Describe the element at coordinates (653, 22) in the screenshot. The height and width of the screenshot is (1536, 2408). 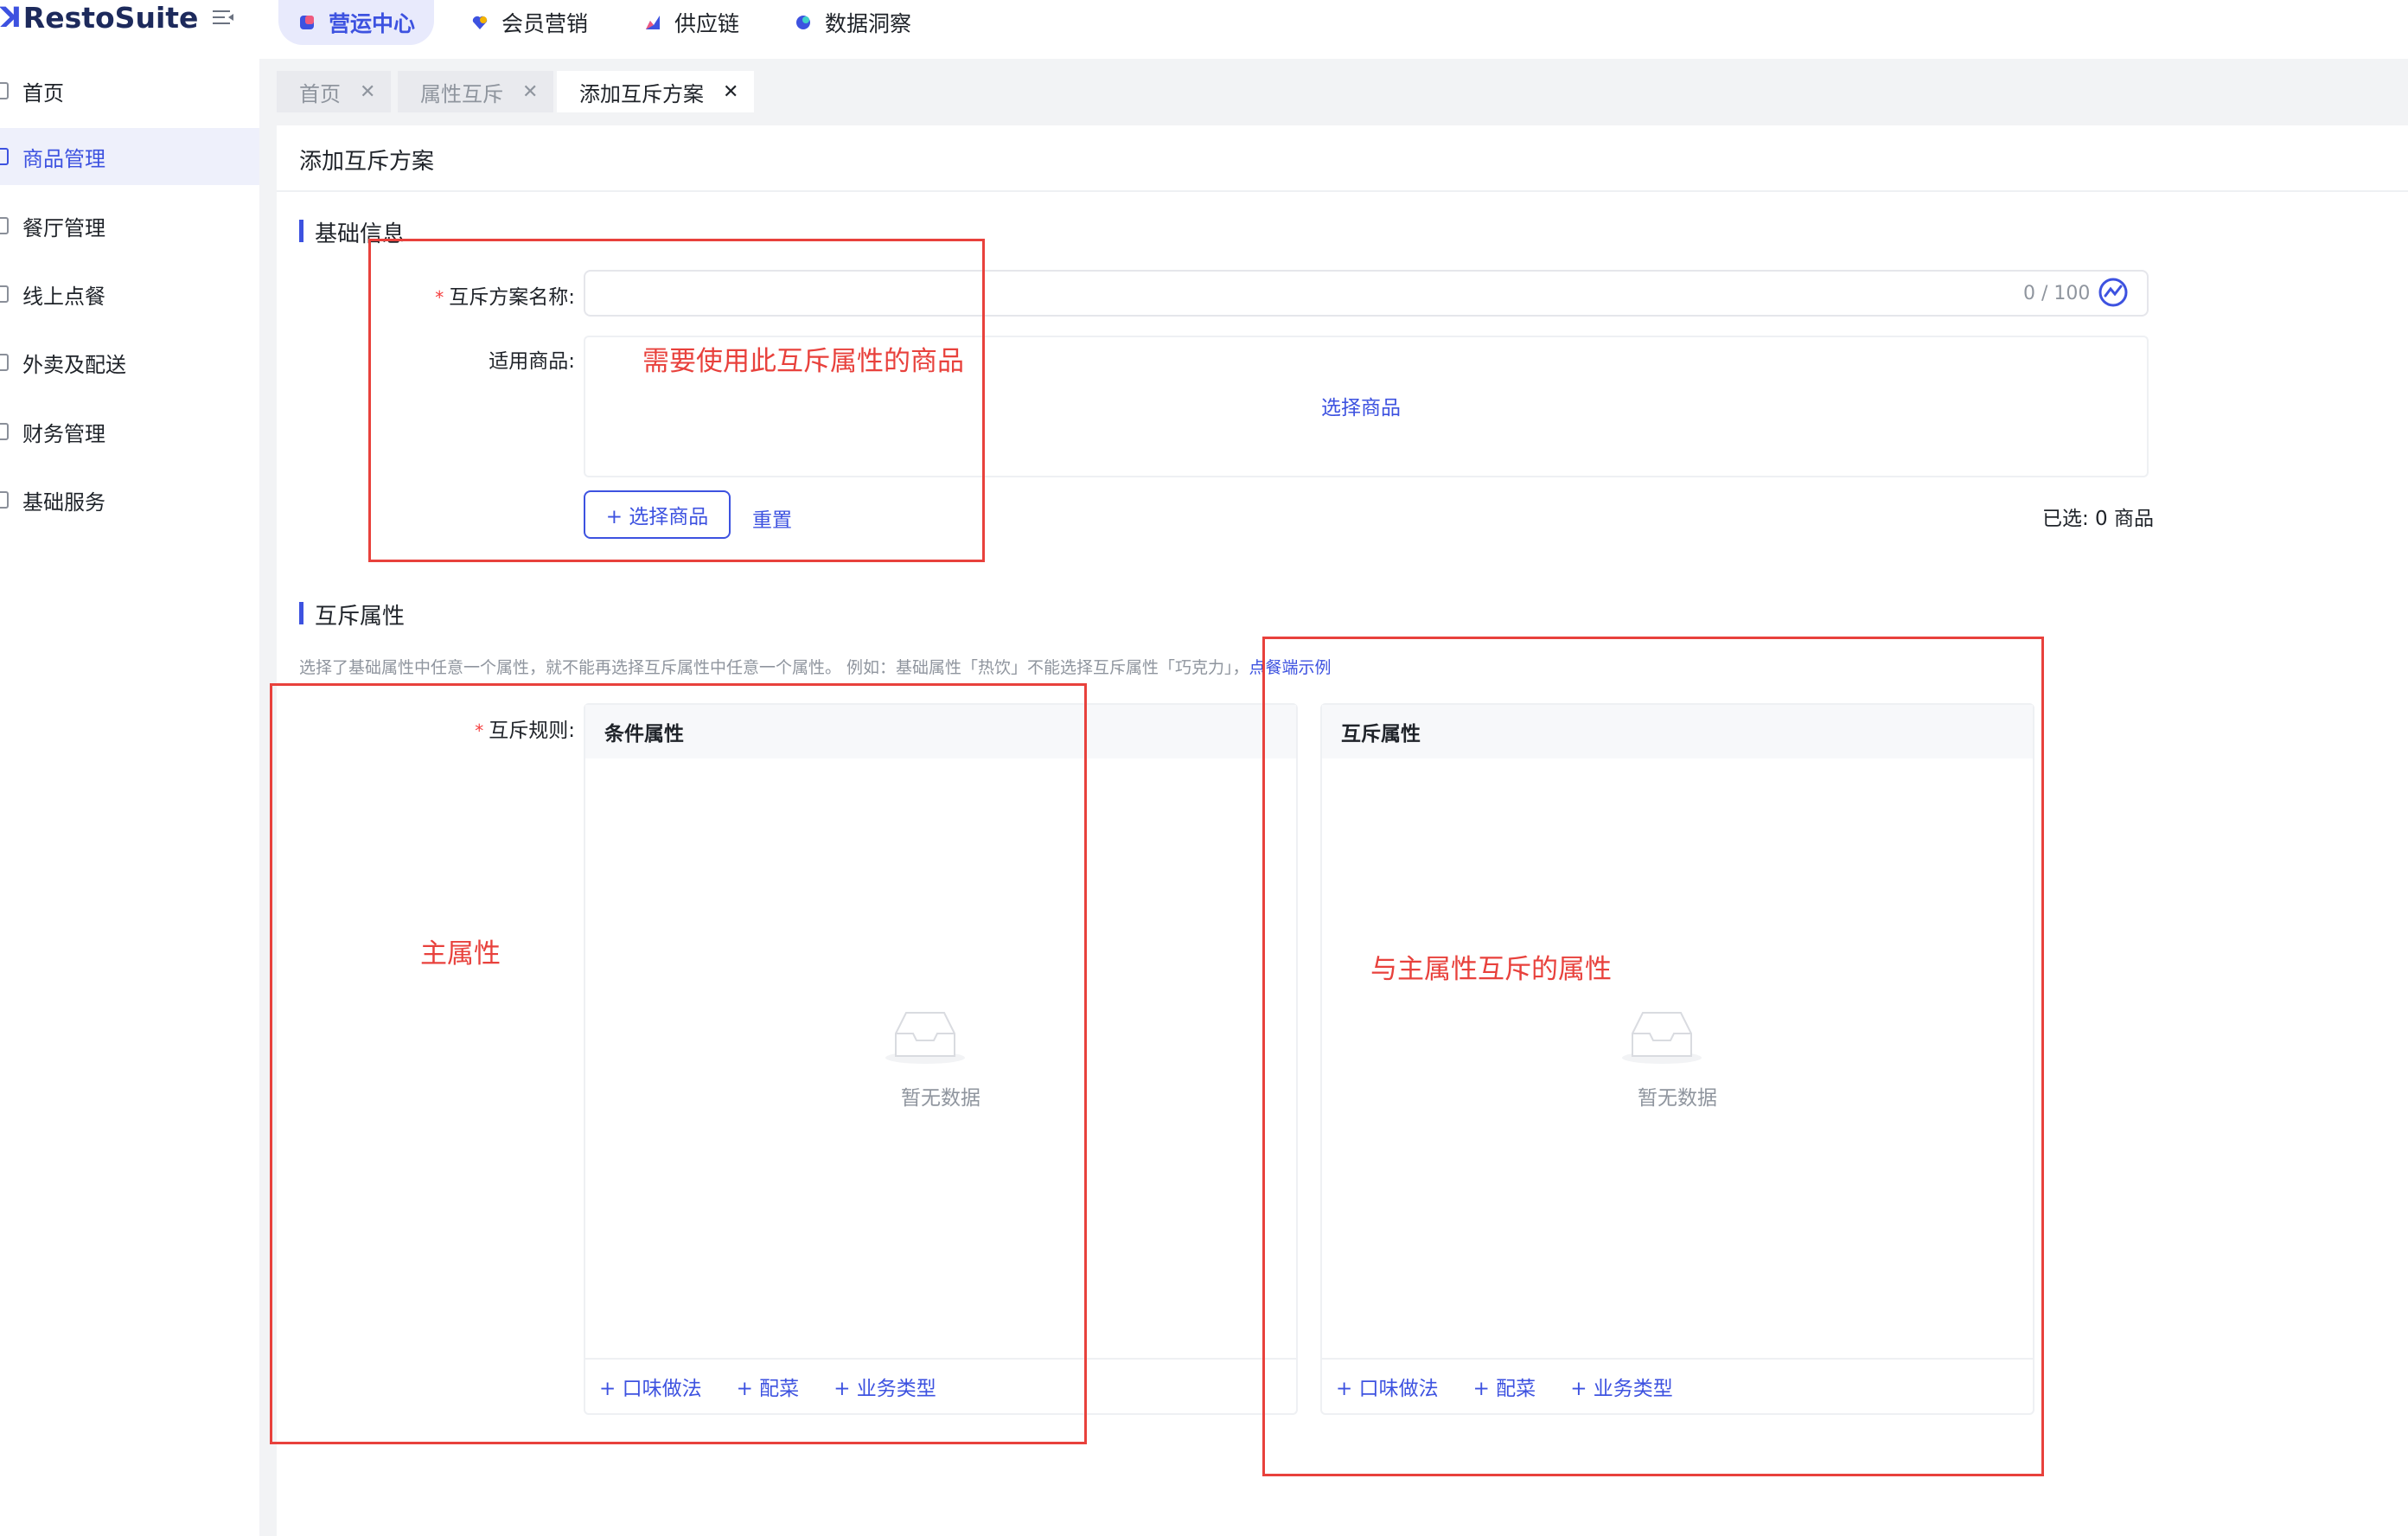
I see `chart-icon` at that location.